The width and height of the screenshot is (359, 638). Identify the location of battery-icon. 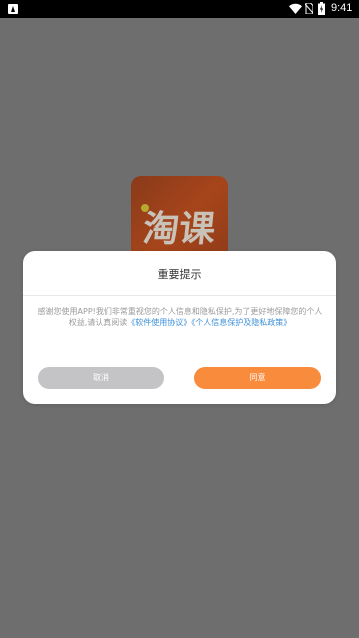
(321, 8).